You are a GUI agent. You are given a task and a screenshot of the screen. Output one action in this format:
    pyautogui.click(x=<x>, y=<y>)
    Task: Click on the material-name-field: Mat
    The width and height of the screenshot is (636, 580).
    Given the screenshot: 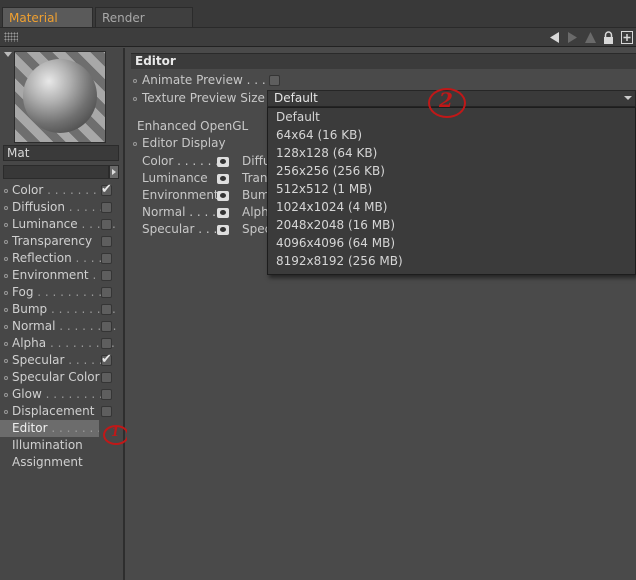 What is the action you would take?
    pyautogui.click(x=61, y=153)
    